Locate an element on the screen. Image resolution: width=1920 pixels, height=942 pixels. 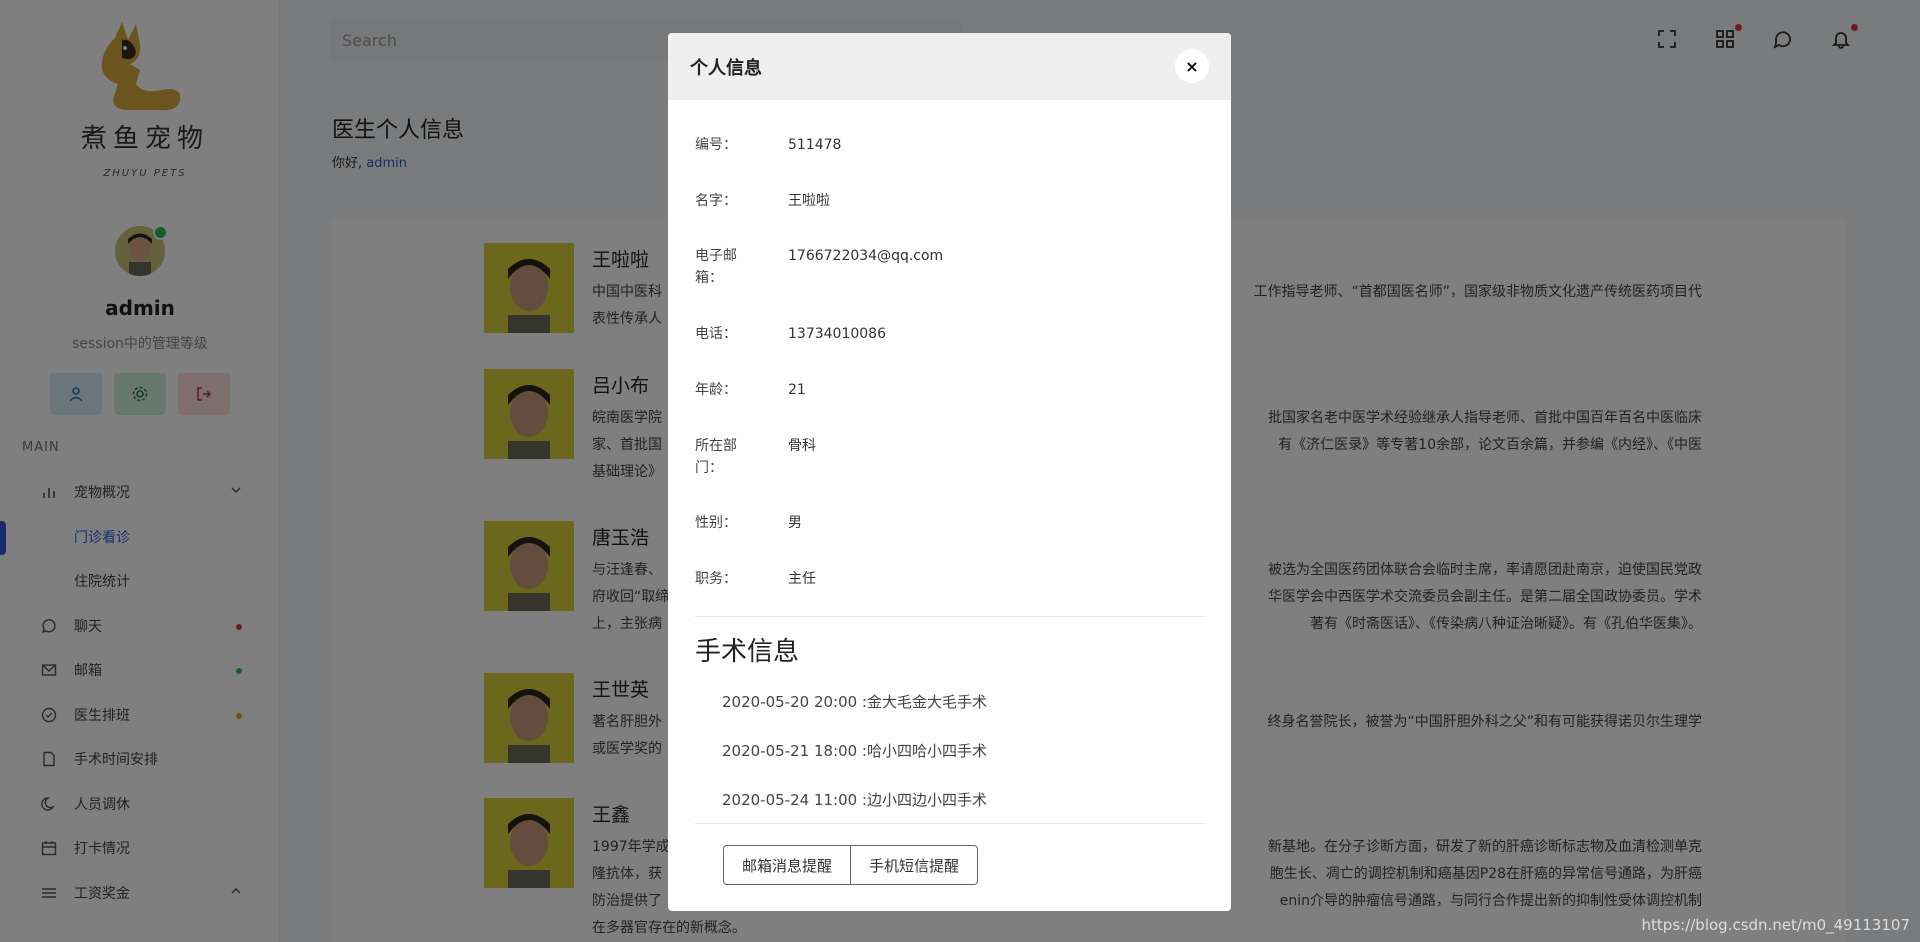
surgery-section-title: 手术信息 is located at coordinates (747, 652).